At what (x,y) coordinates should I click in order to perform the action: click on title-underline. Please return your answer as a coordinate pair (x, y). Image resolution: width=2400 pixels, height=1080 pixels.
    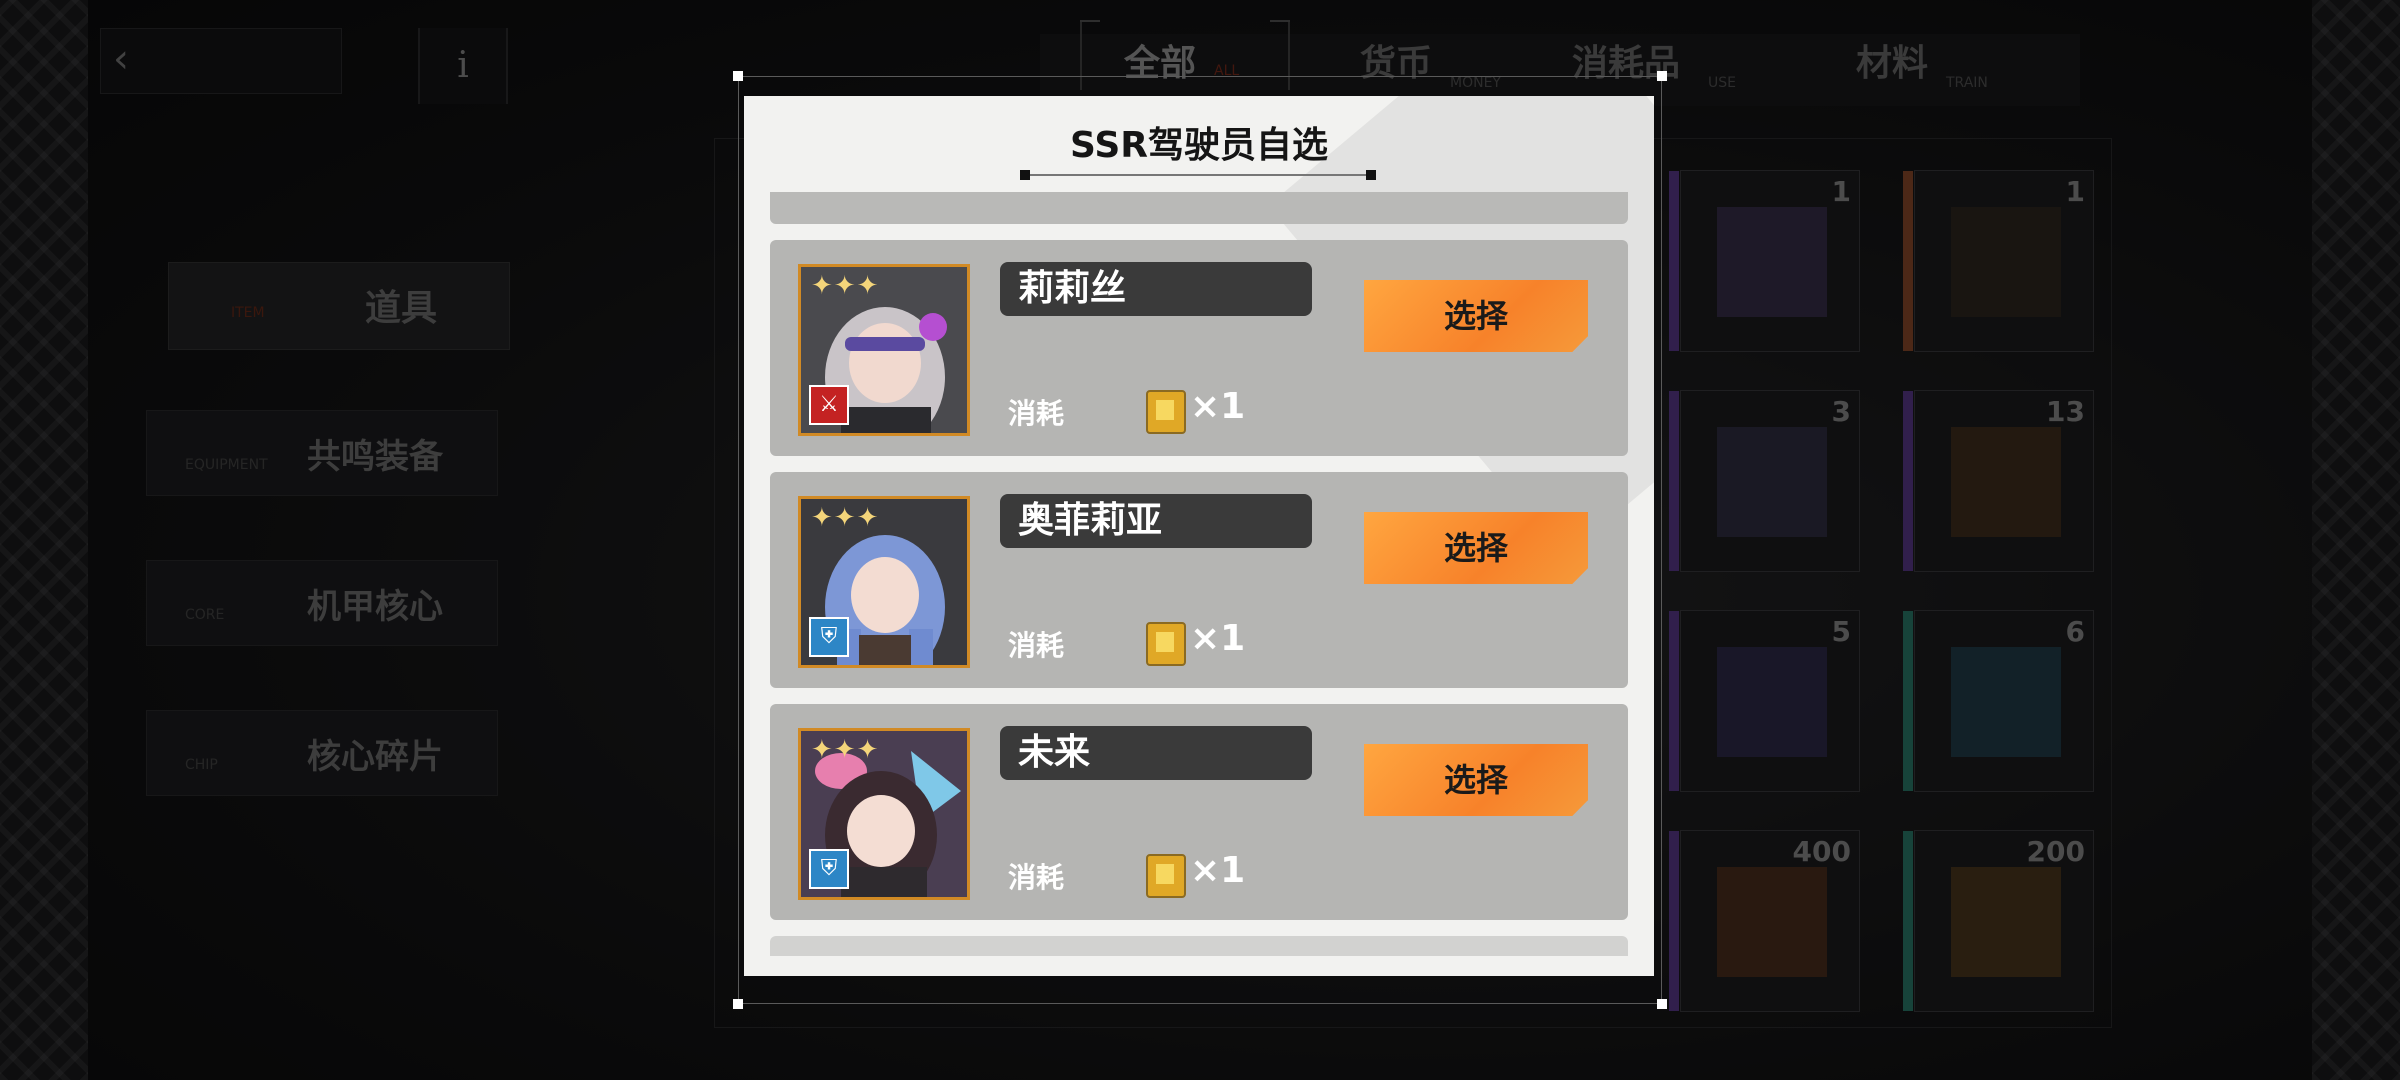
    Looking at the image, I should click on (1198, 175).